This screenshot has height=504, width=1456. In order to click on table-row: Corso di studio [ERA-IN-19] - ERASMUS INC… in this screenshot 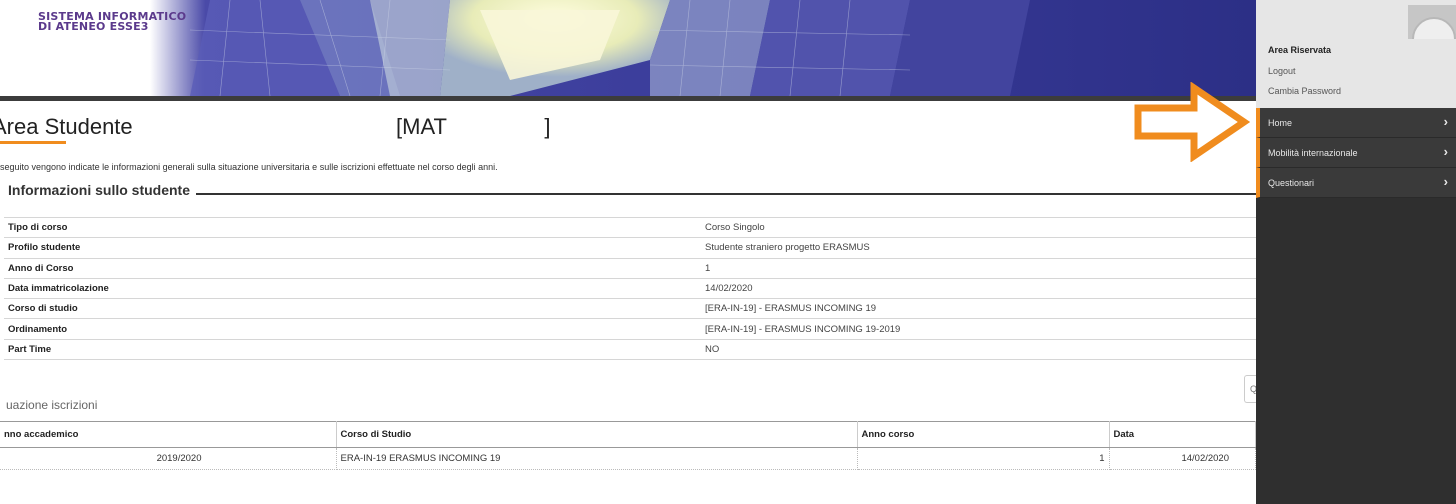, I will do `click(630, 308)`.